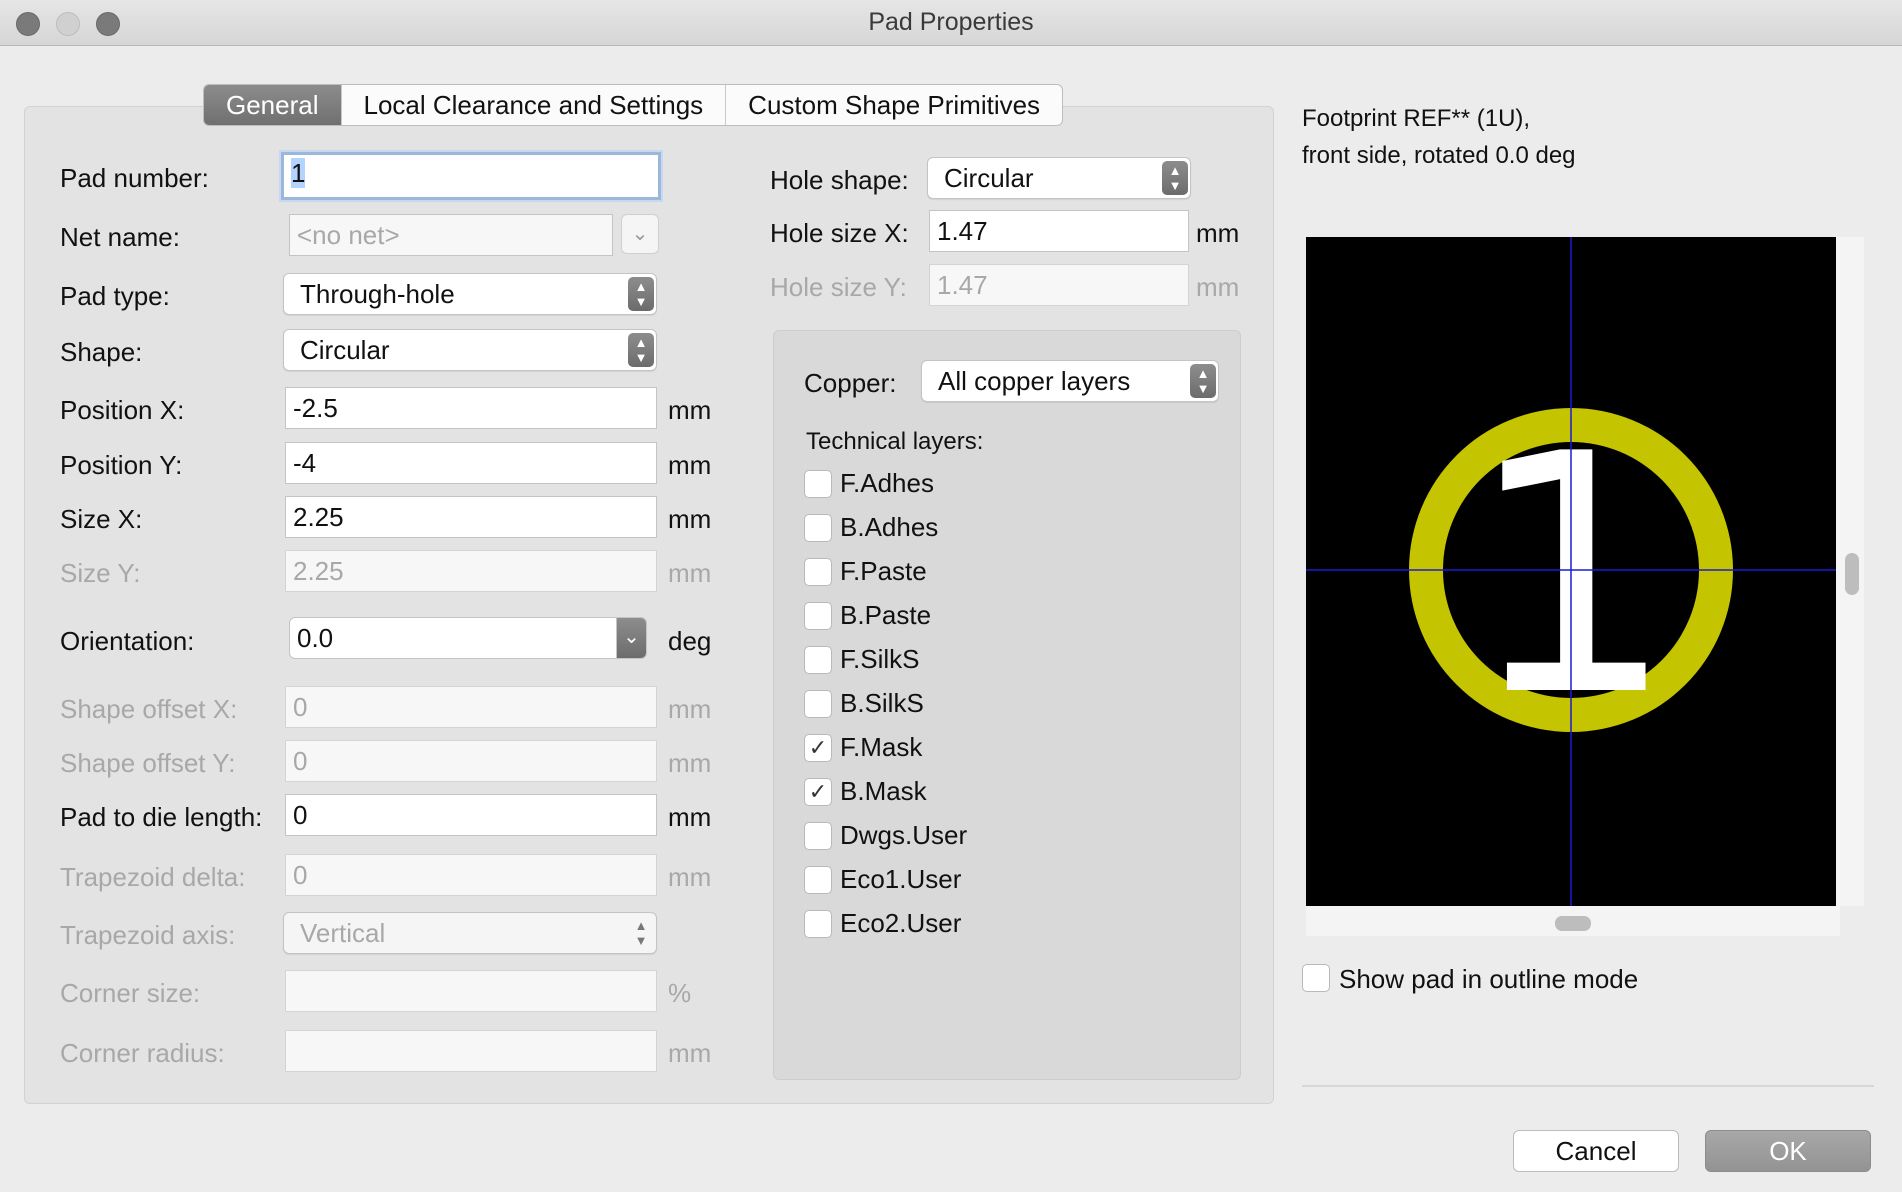  Describe the element at coordinates (471, 707) in the screenshot. I see `shape-offset-x-input: 0` at that location.